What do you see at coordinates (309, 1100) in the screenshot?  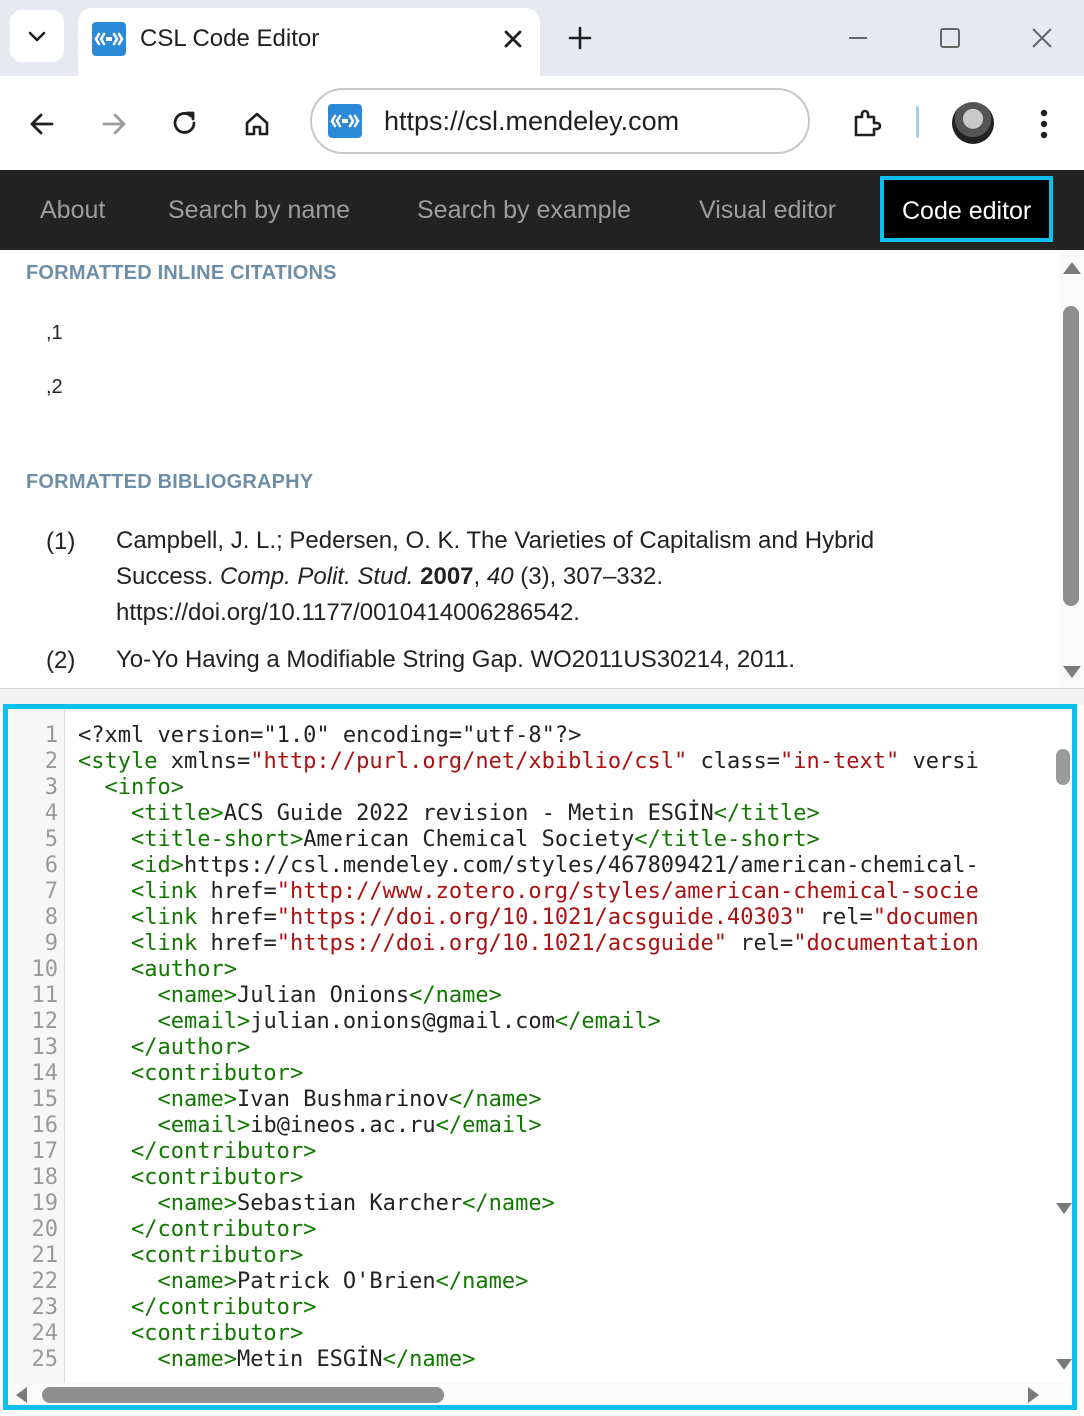 I see `code-text: <name>Ivan Bushmarinov</name>` at bounding box center [309, 1100].